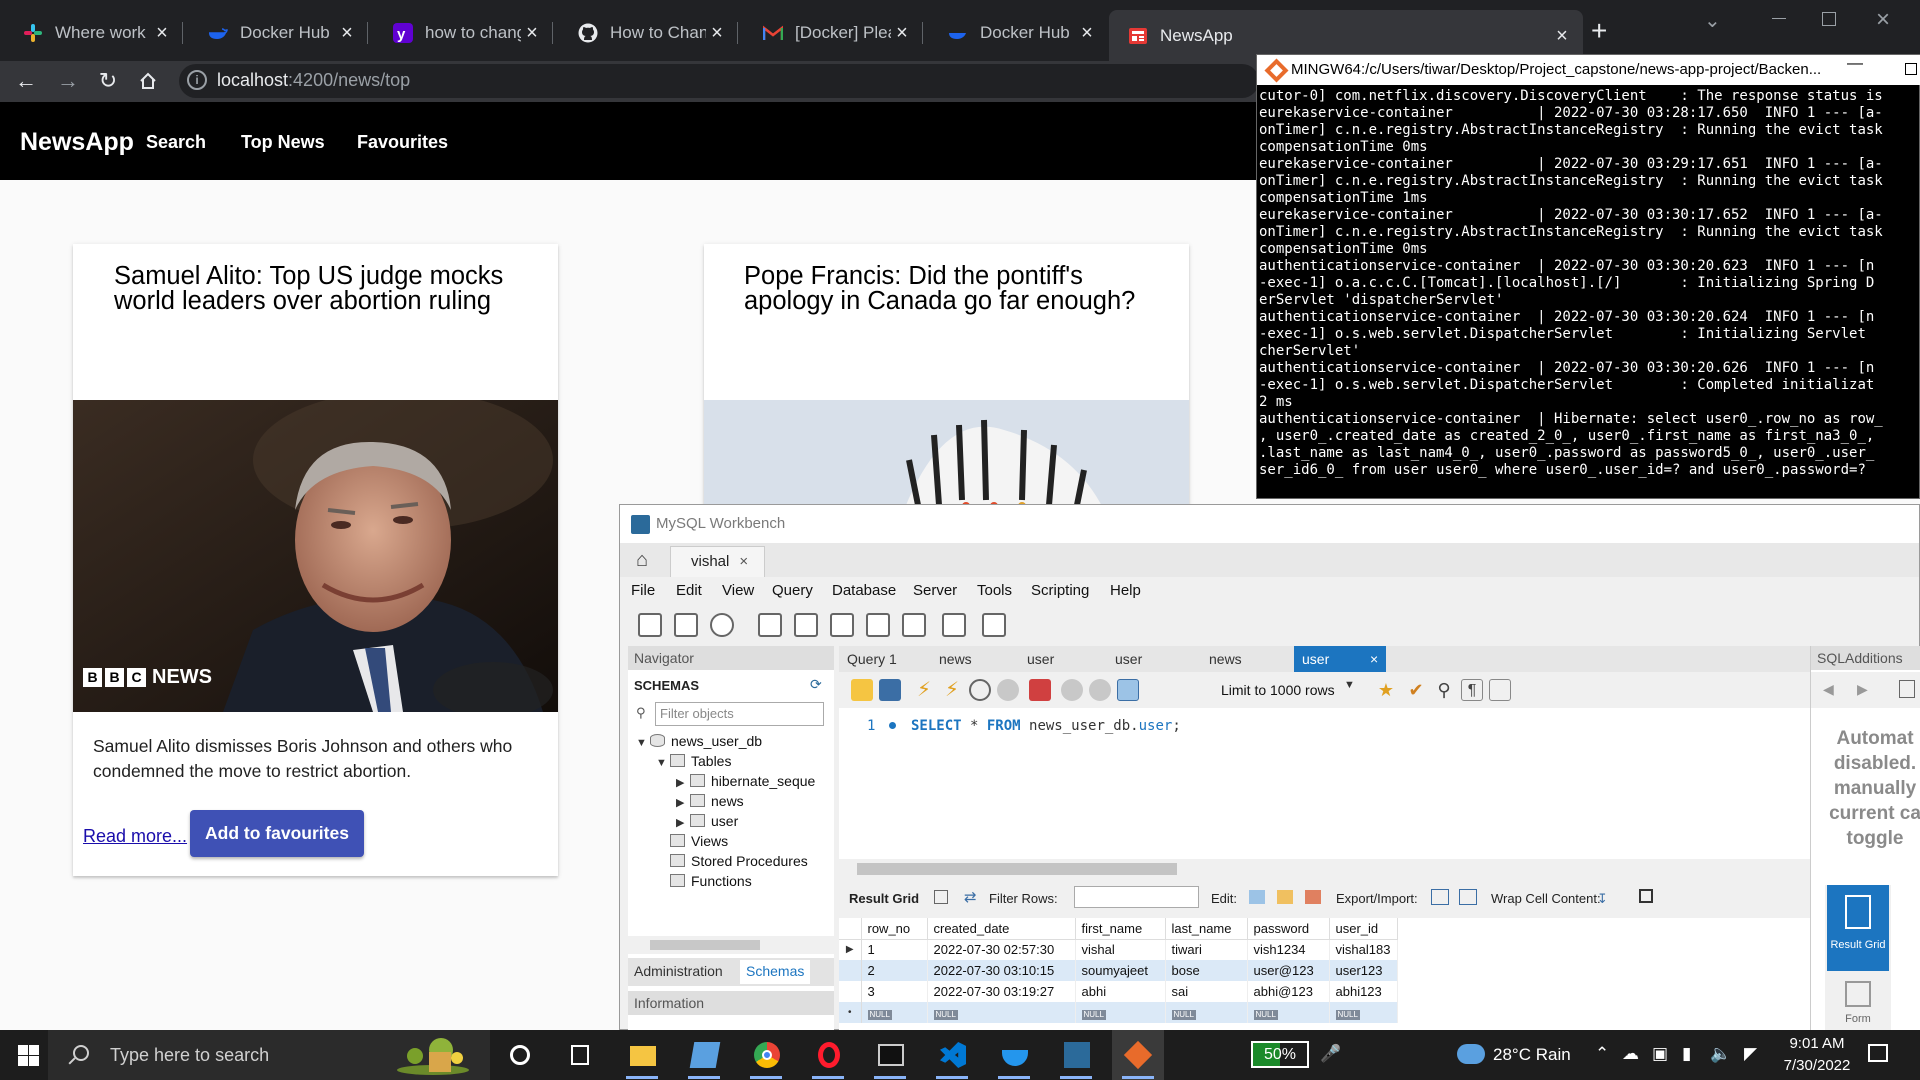  I want to click on file-explorer-icon, so click(642, 1055).